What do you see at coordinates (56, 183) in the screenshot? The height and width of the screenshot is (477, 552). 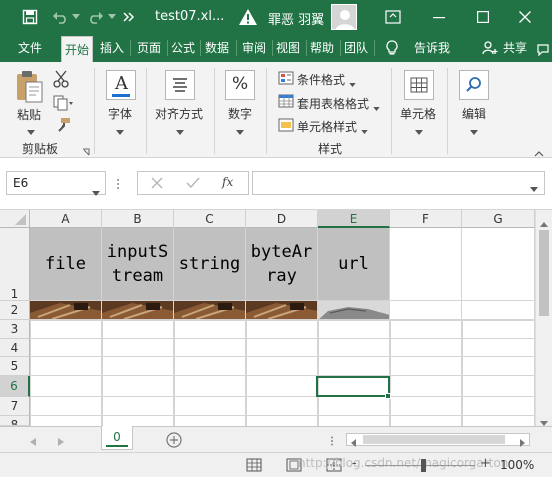 I see `name-box: E6` at bounding box center [56, 183].